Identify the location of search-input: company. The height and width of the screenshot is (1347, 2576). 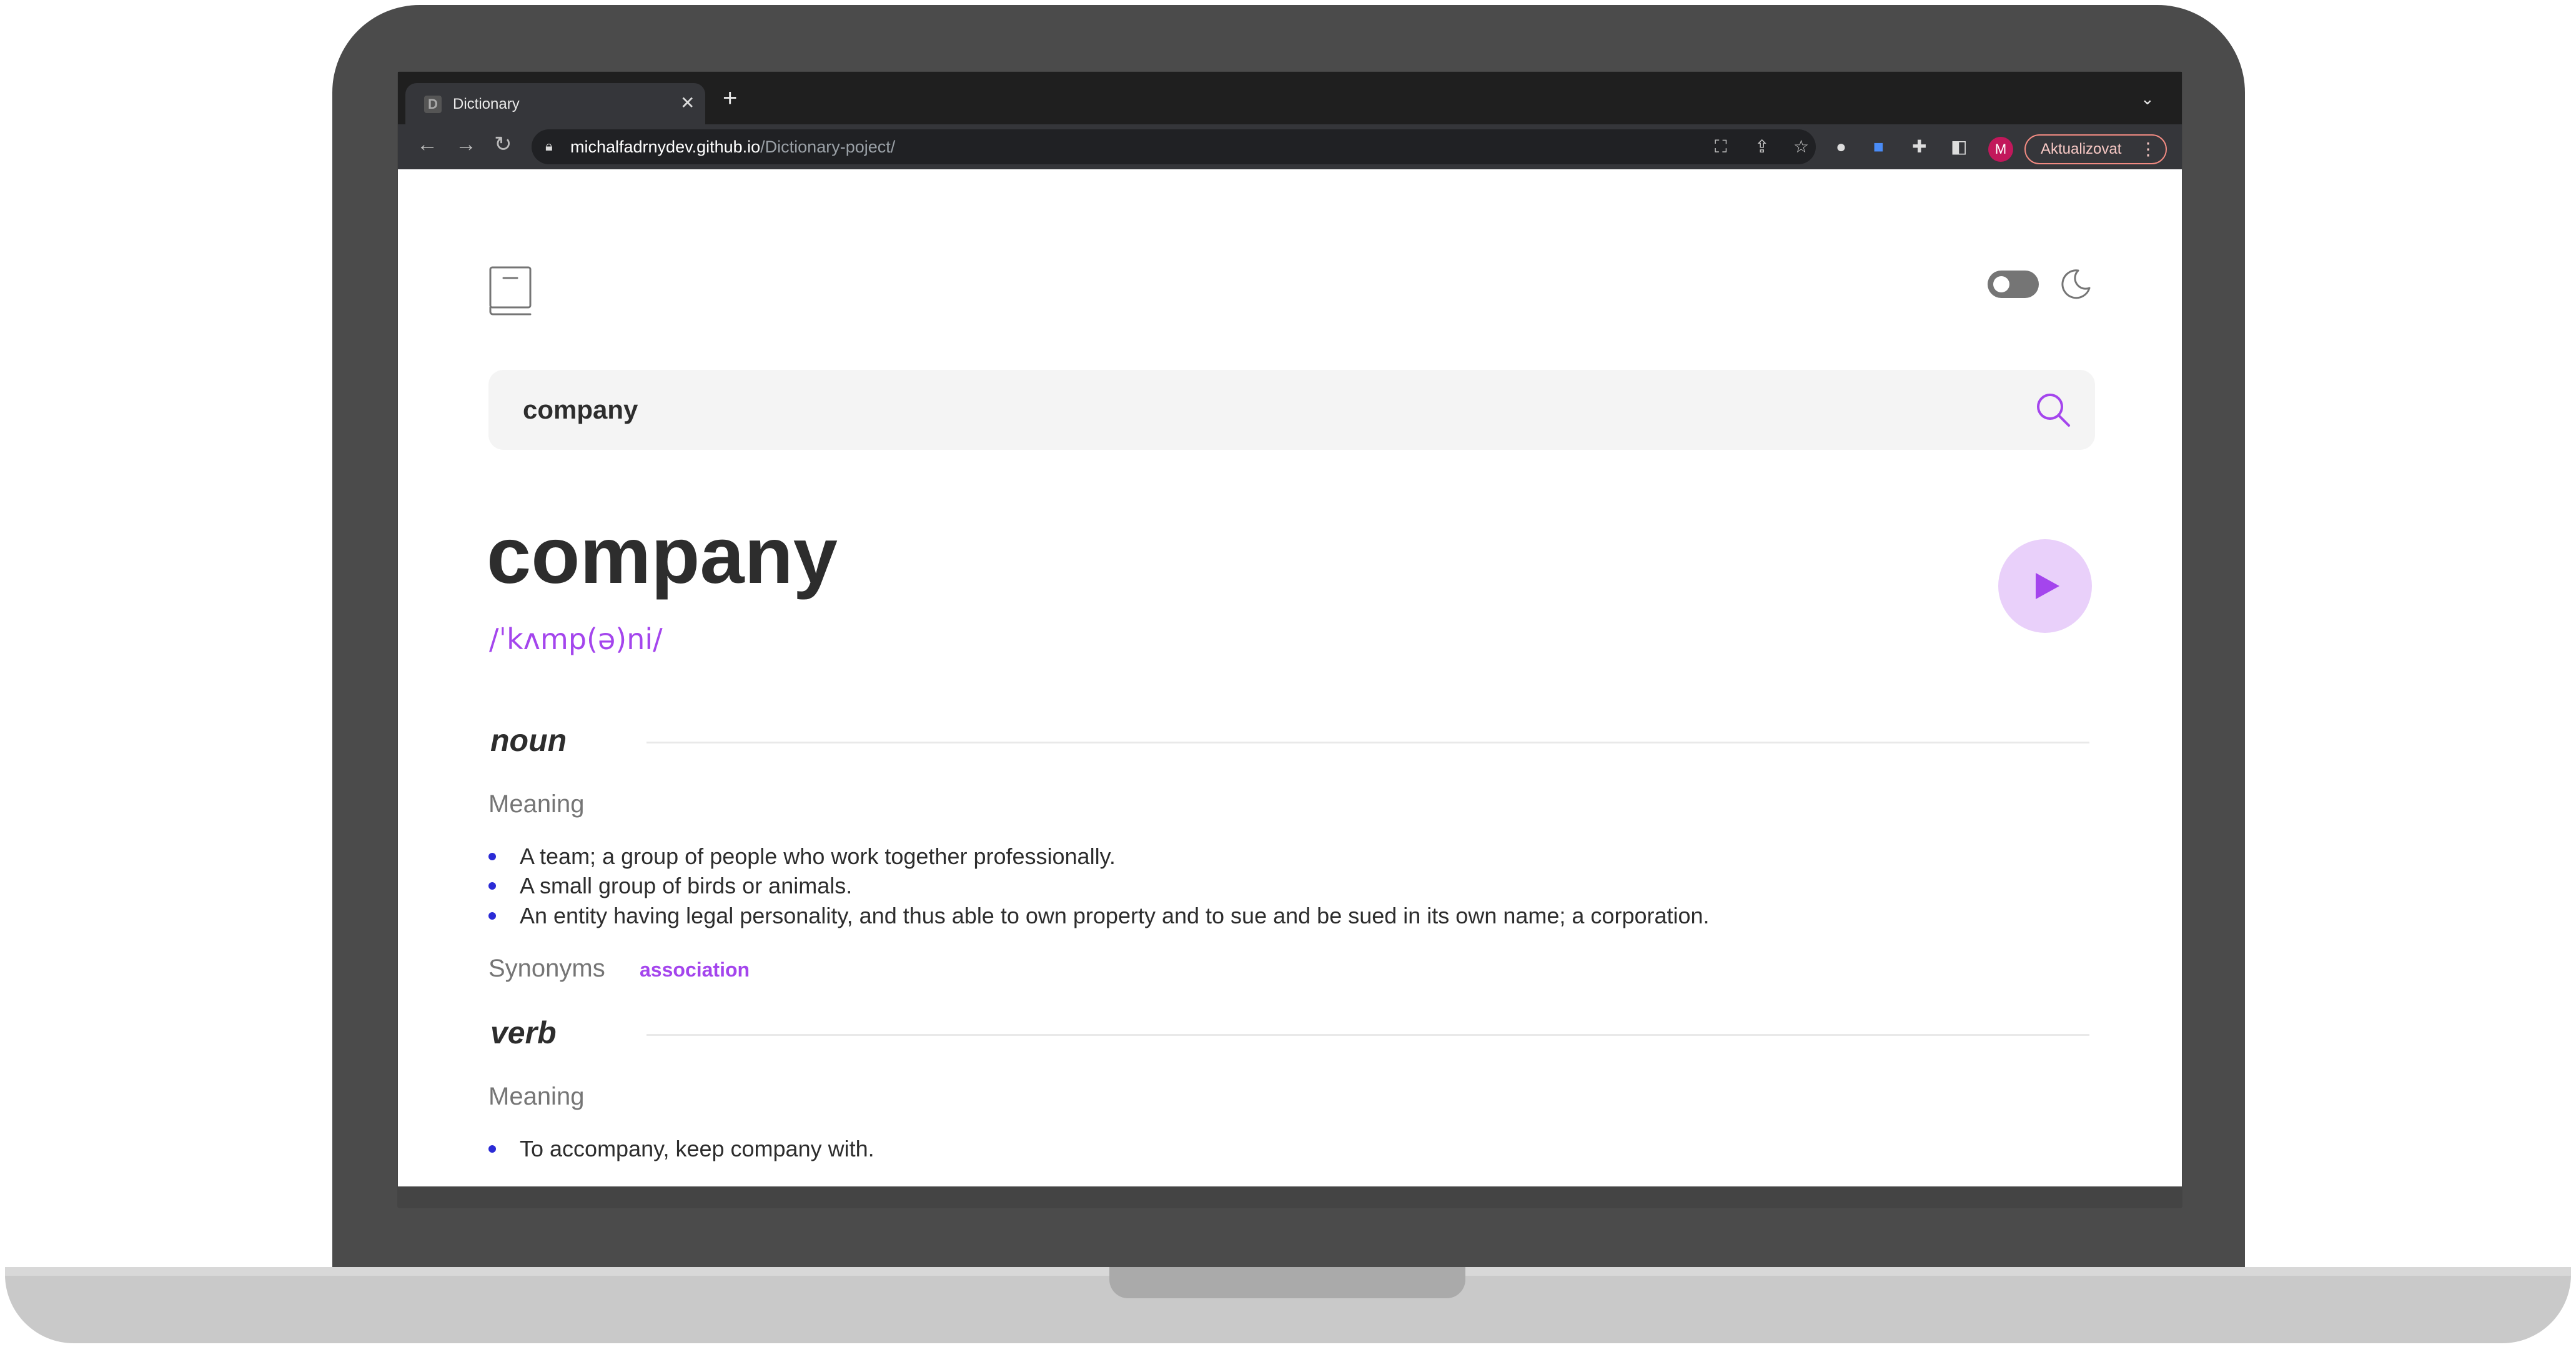
(580, 410).